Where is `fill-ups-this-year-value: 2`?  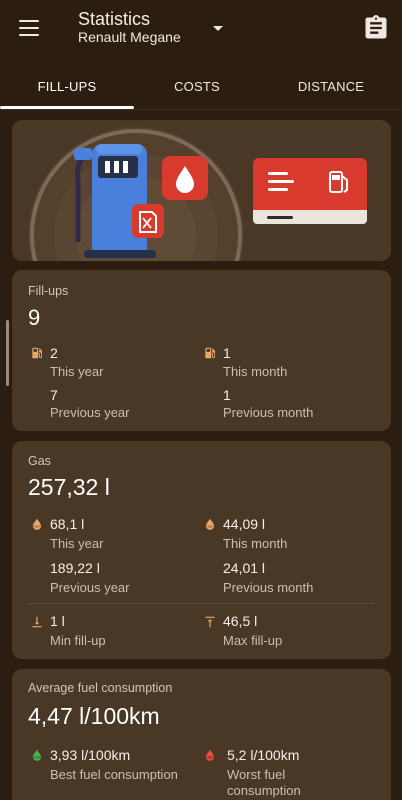 fill-ups-this-year-value: 2 is located at coordinates (54, 353).